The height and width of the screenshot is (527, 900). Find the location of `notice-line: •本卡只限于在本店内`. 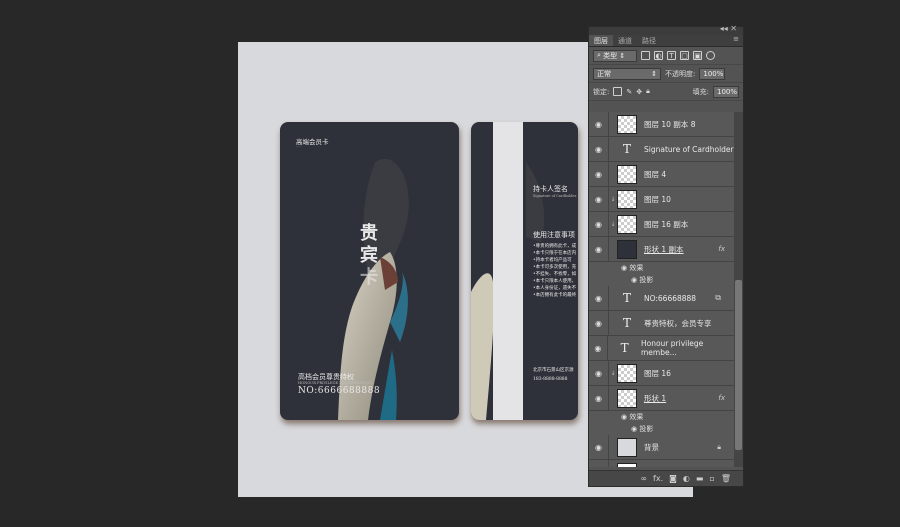

notice-line: •本卡只限于在本店内 is located at coordinates (555, 253).